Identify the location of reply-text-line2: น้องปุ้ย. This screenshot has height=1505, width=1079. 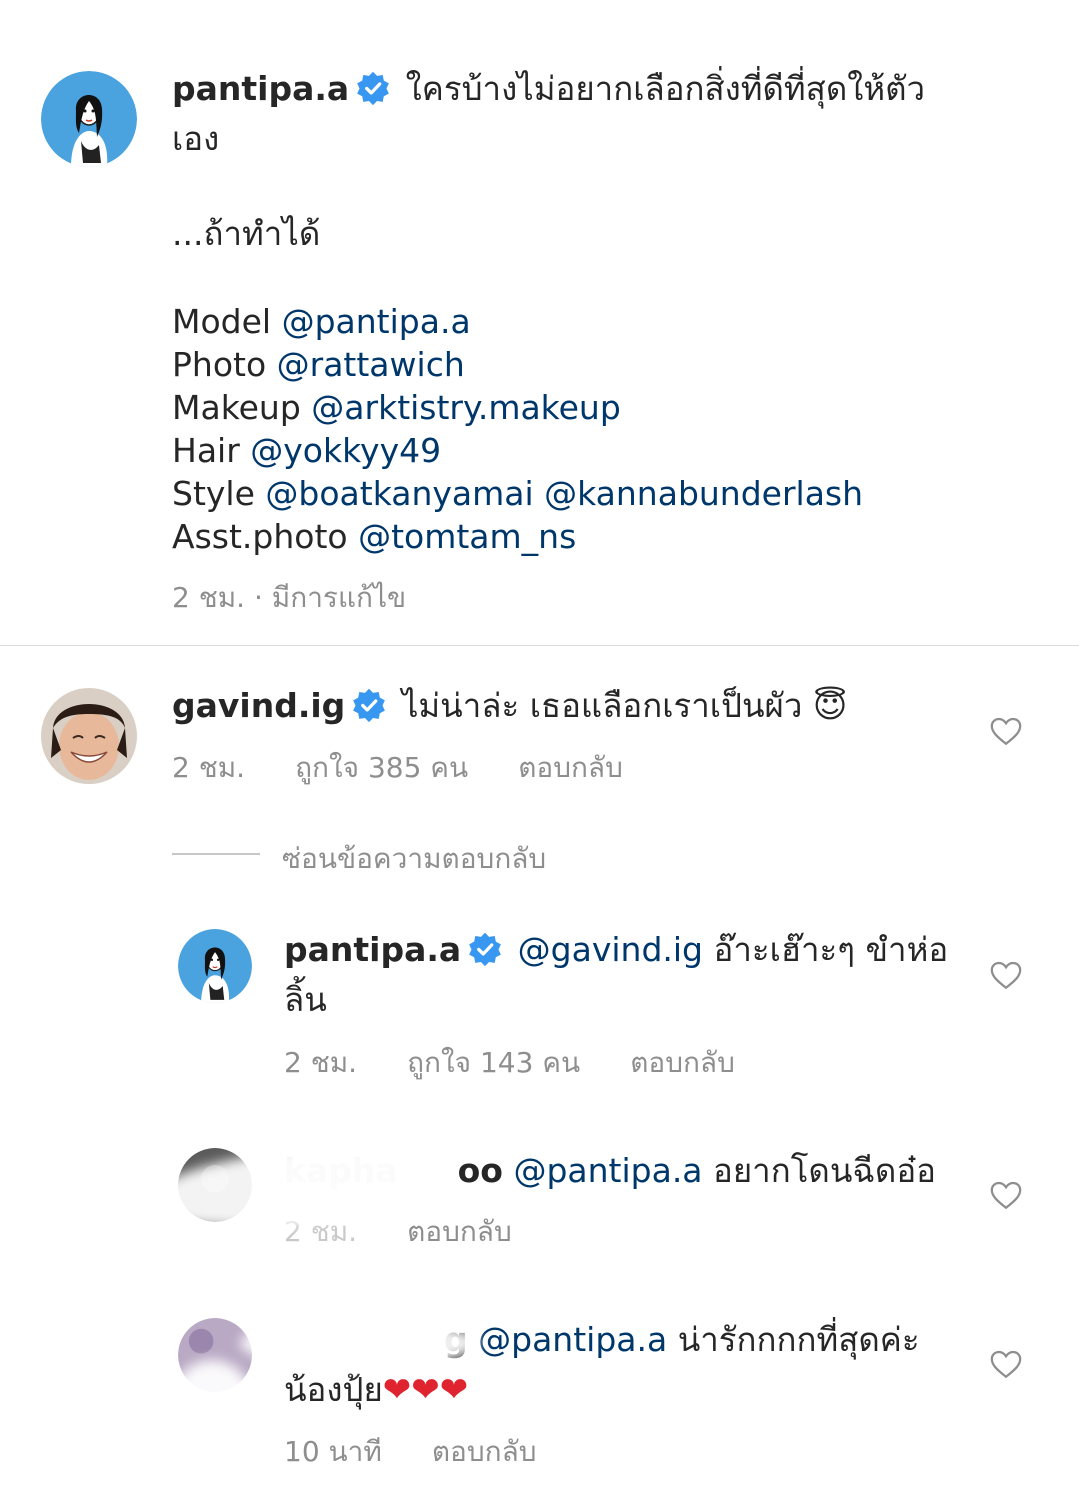
(333, 1389).